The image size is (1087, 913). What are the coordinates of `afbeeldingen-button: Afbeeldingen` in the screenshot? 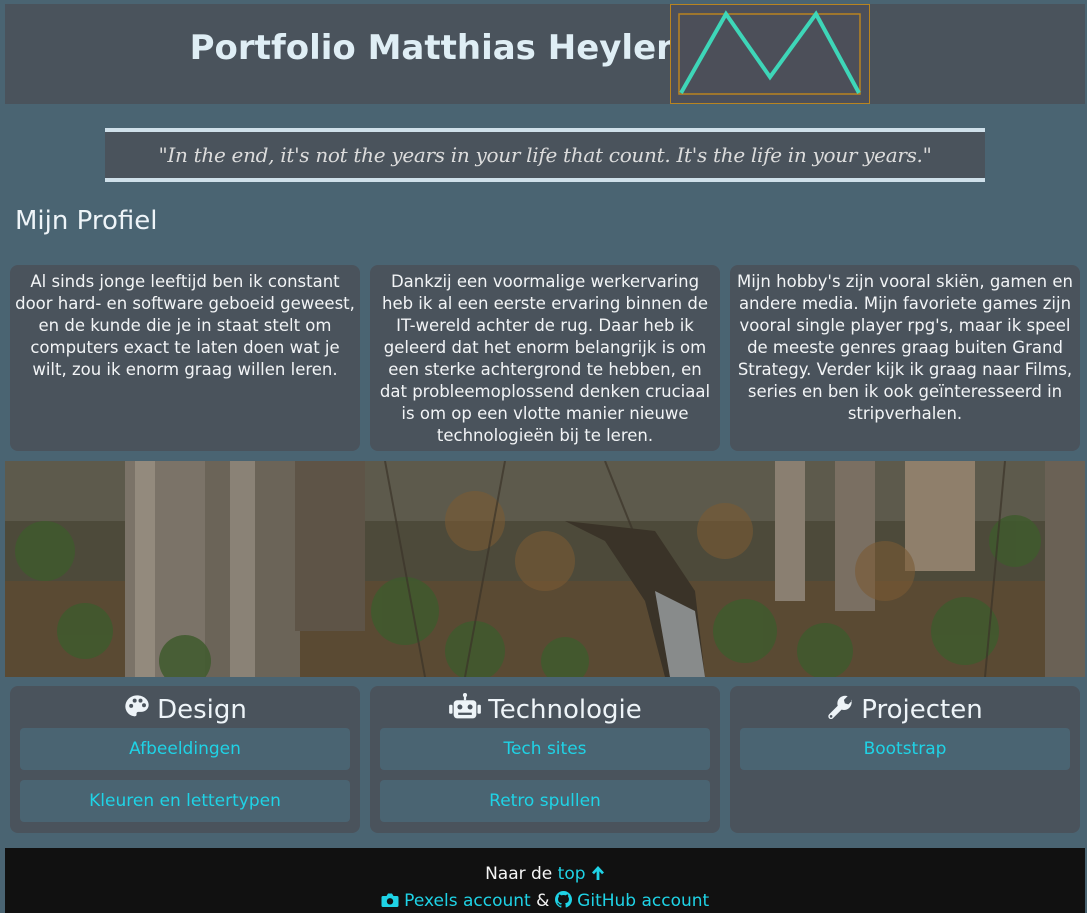 It's located at (185, 749).